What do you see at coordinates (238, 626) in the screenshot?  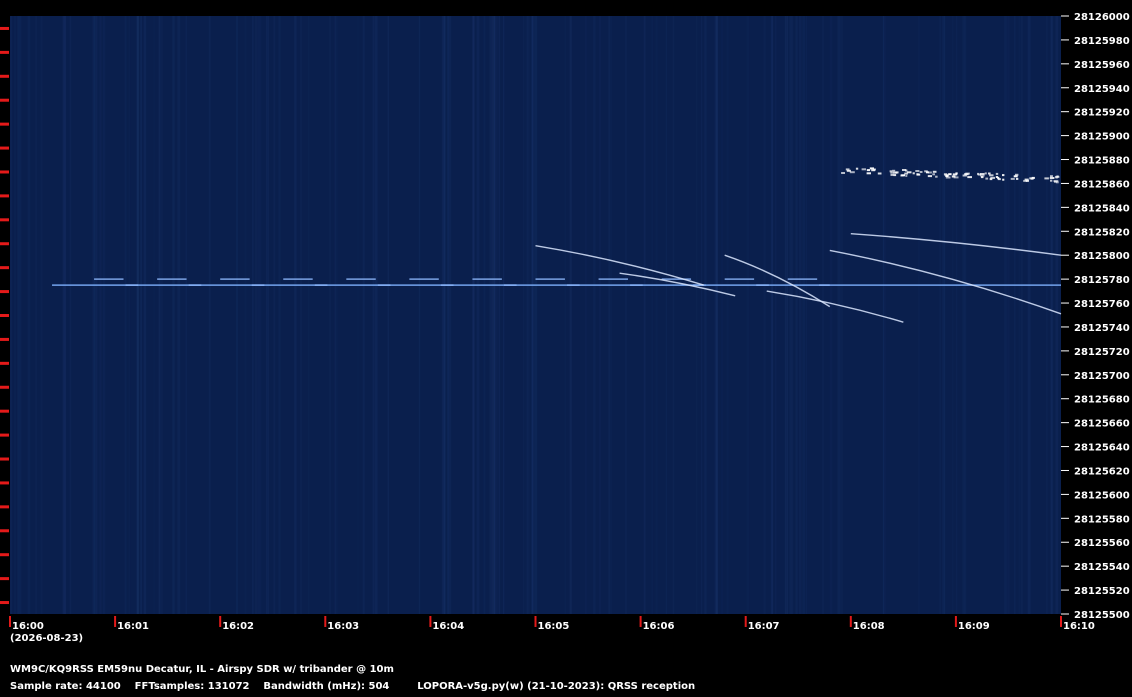 I see `x-tick-label: 16:02` at bounding box center [238, 626].